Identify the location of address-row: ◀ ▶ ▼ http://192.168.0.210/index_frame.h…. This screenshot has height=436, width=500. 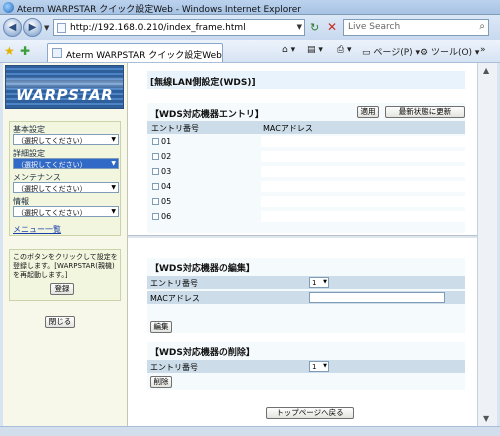
(250, 27).